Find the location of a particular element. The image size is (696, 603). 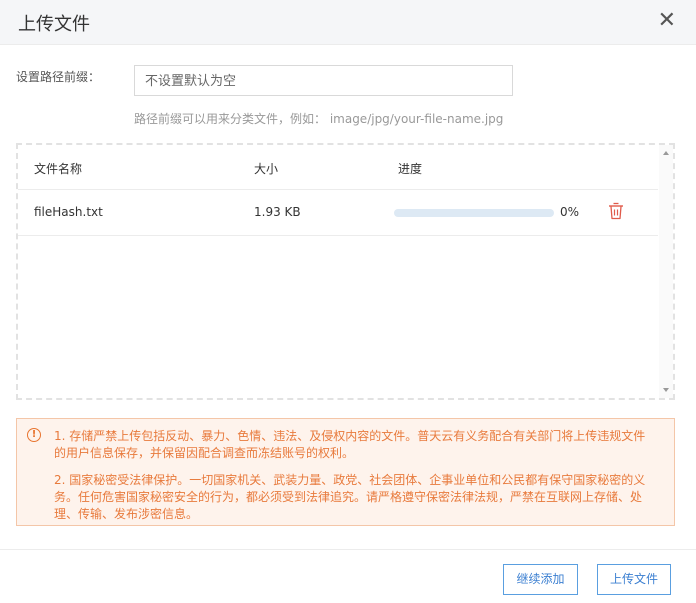

close-icon: ✕ is located at coordinates (667, 21).